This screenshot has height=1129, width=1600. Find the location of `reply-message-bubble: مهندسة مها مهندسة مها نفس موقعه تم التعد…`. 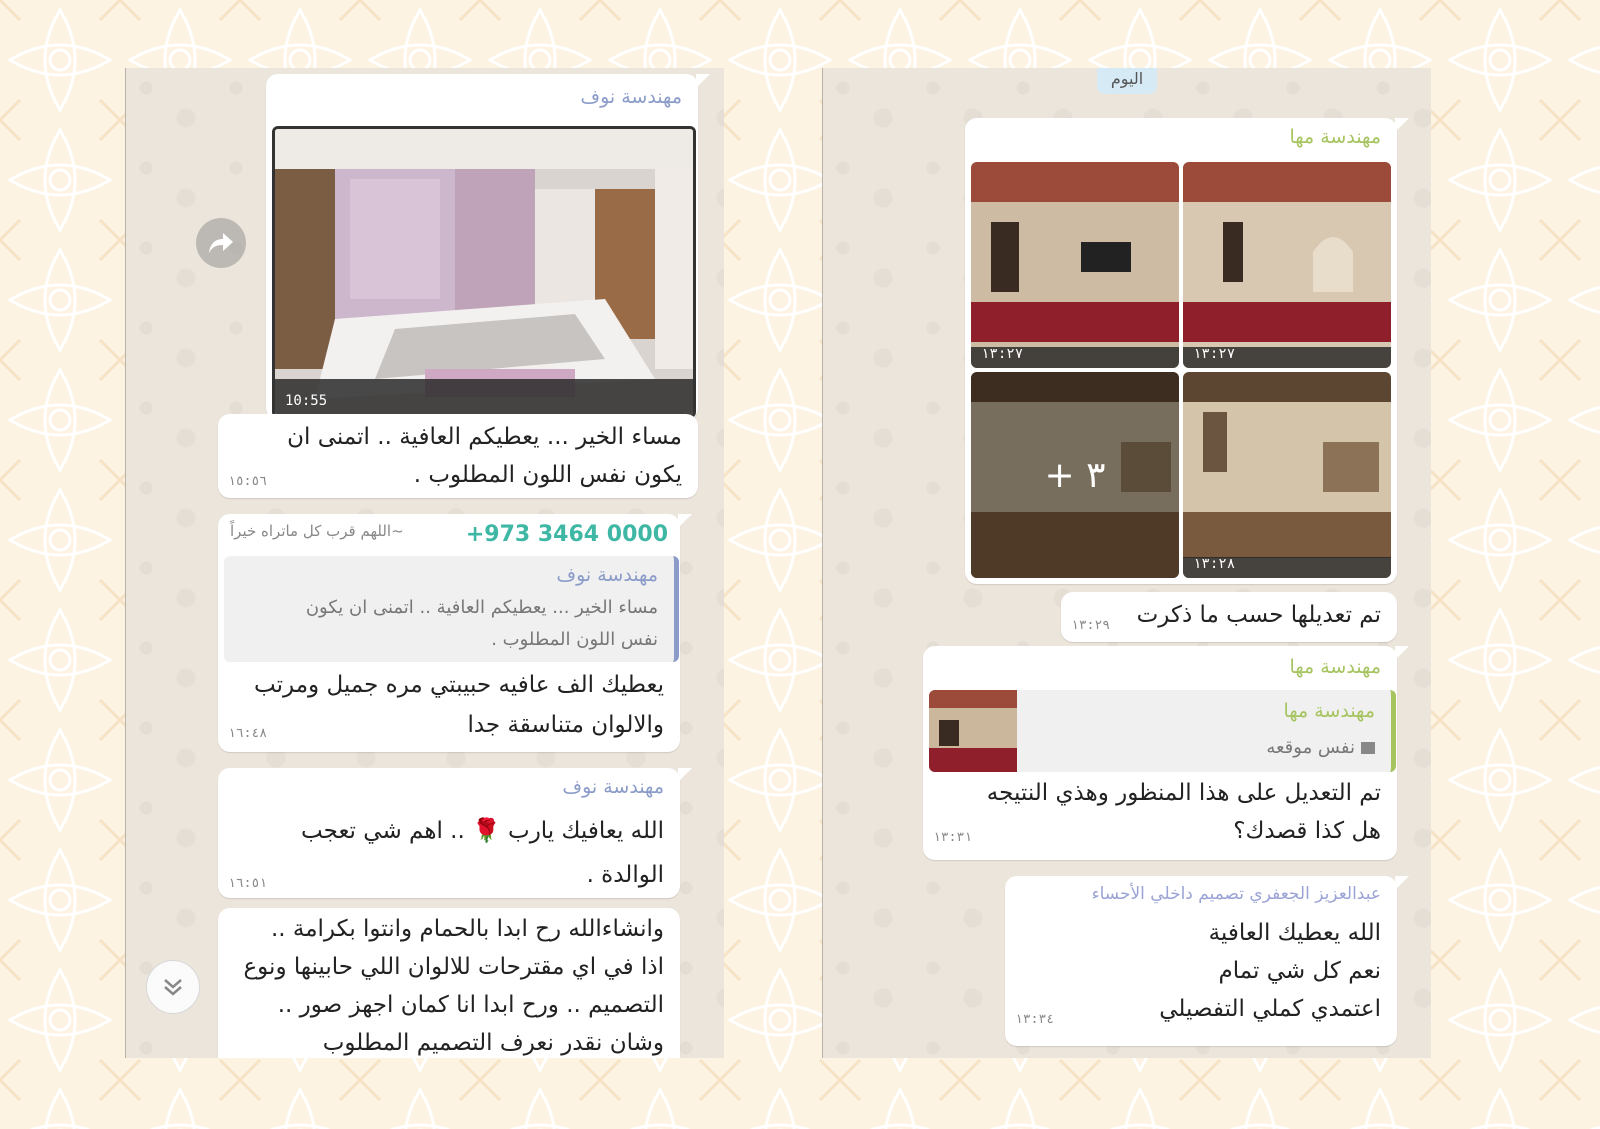

reply-message-bubble: مهندسة مها مهندسة مها نفس موقعه تم التعد… is located at coordinates (1166, 753).